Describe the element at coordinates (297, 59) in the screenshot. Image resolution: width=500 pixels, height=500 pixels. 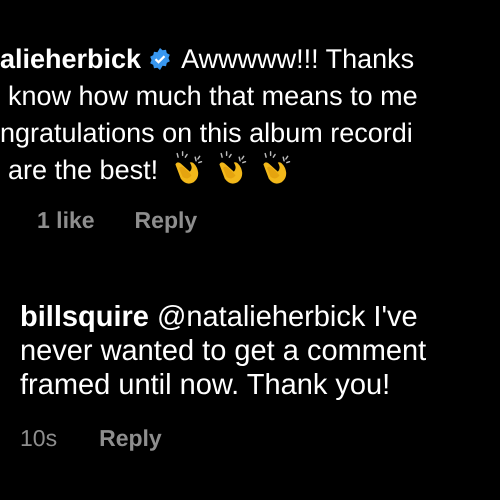
I see `comment-text: Awwwww!!! Thanks` at that location.